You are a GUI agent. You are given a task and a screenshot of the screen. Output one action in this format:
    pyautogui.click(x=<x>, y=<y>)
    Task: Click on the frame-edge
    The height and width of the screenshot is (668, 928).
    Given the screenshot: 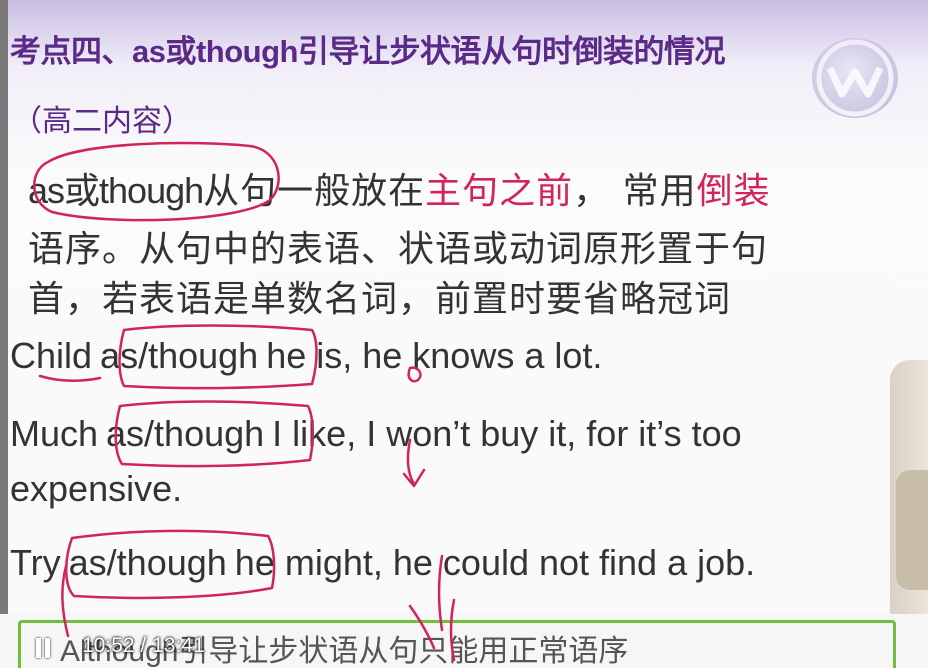 What is the action you would take?
    pyautogui.click(x=4, y=334)
    